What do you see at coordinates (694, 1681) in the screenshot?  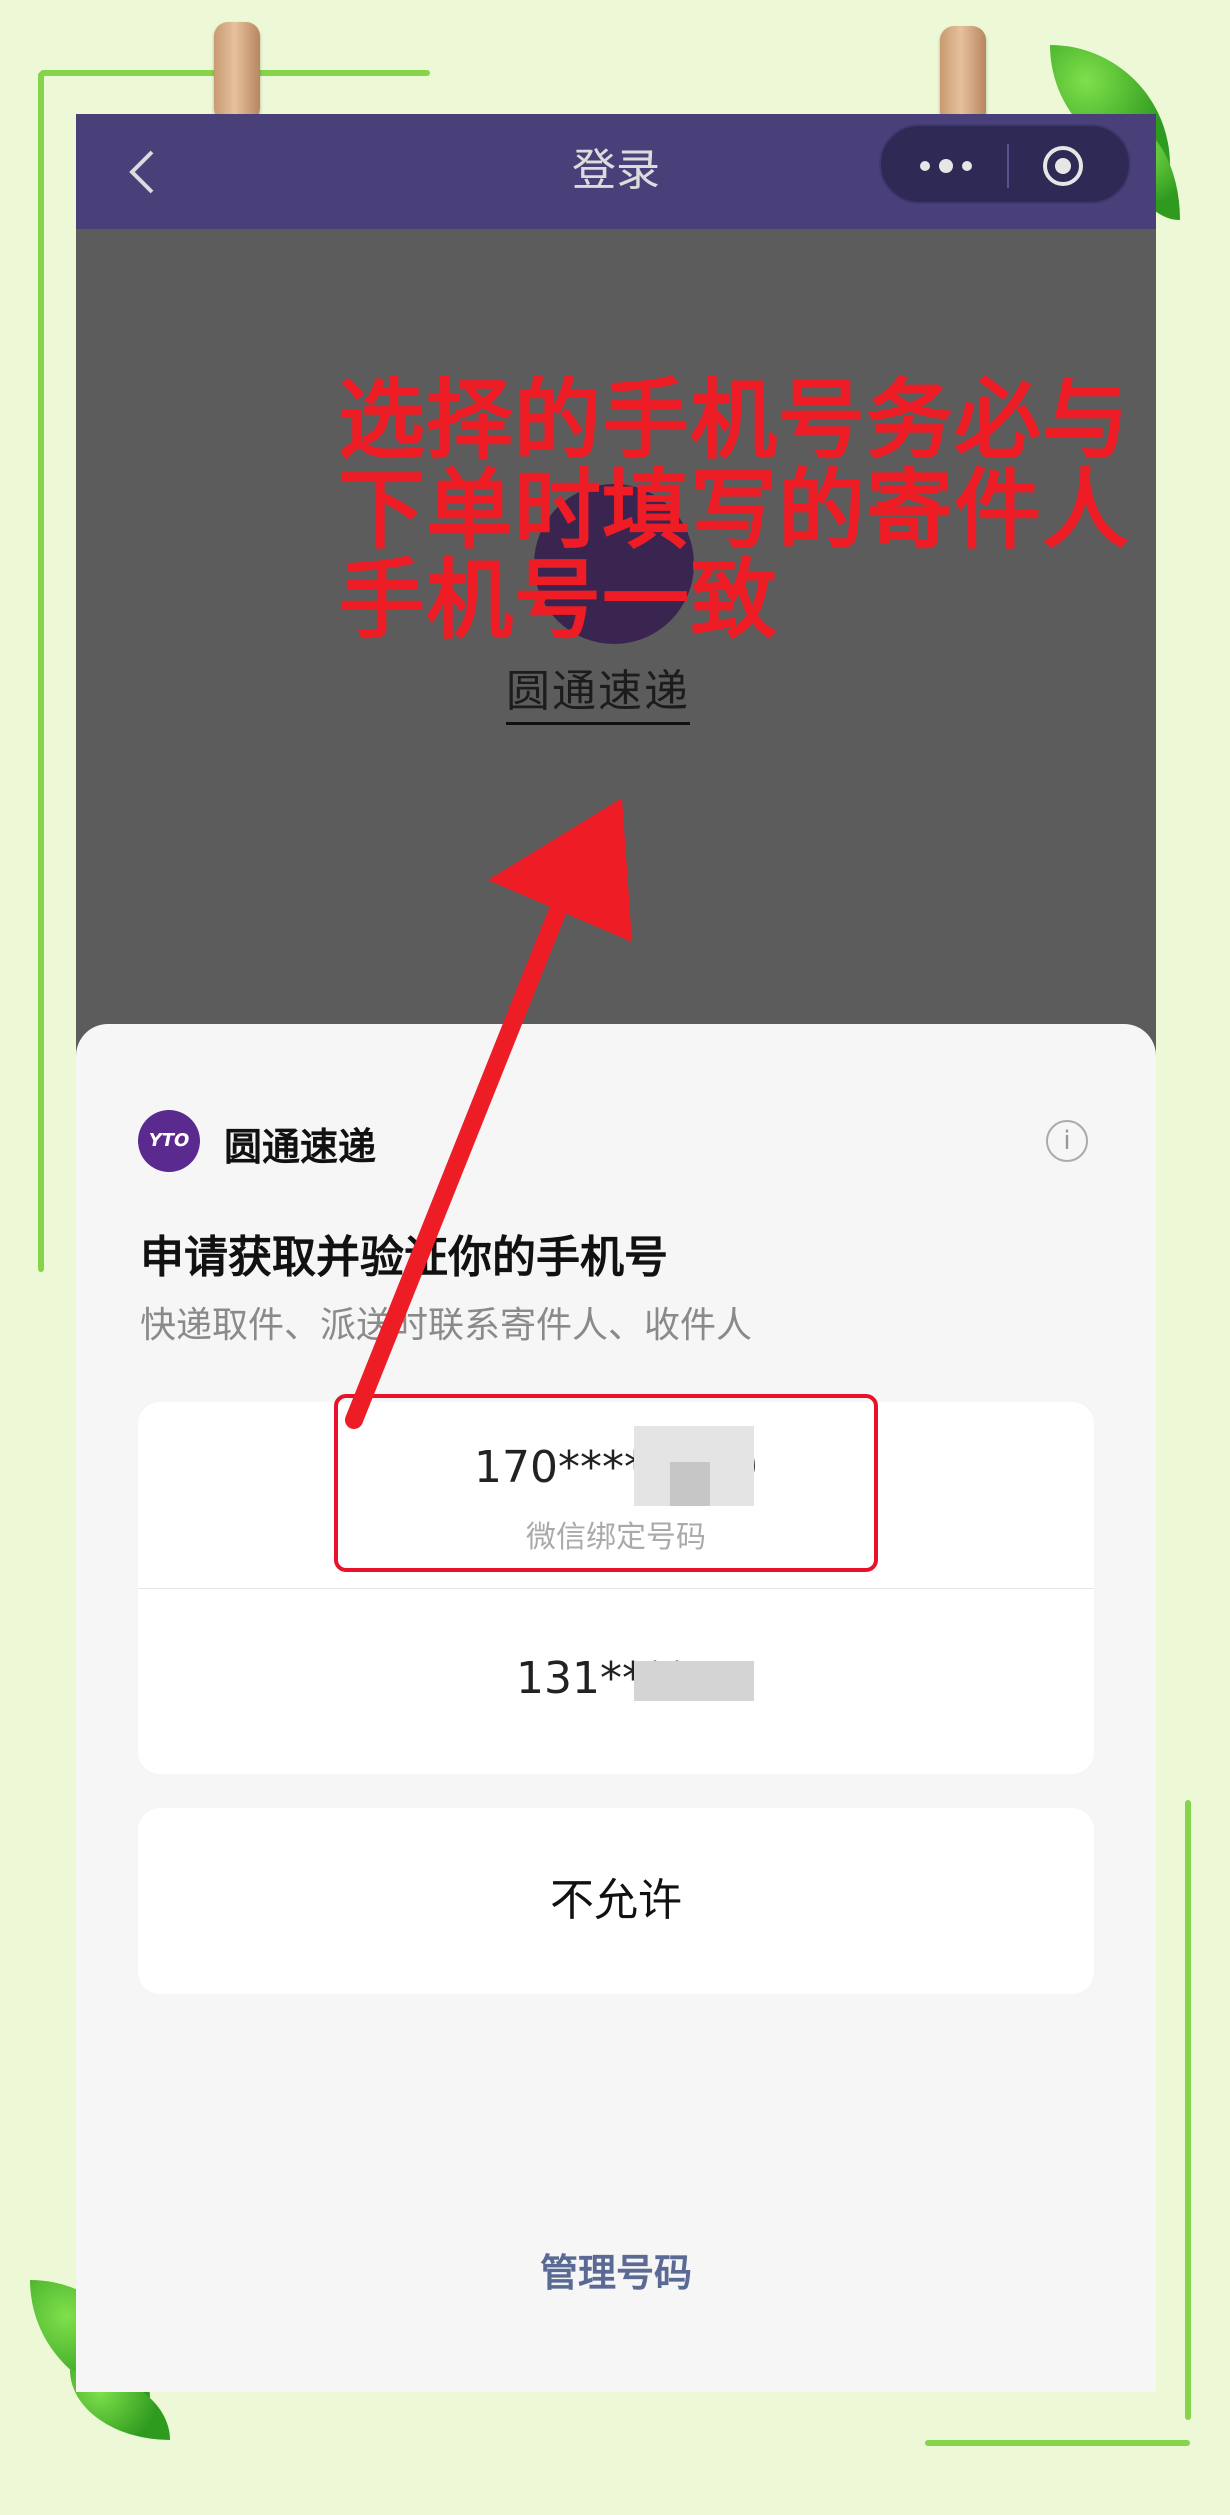 I see `privacy-mosaic` at bounding box center [694, 1681].